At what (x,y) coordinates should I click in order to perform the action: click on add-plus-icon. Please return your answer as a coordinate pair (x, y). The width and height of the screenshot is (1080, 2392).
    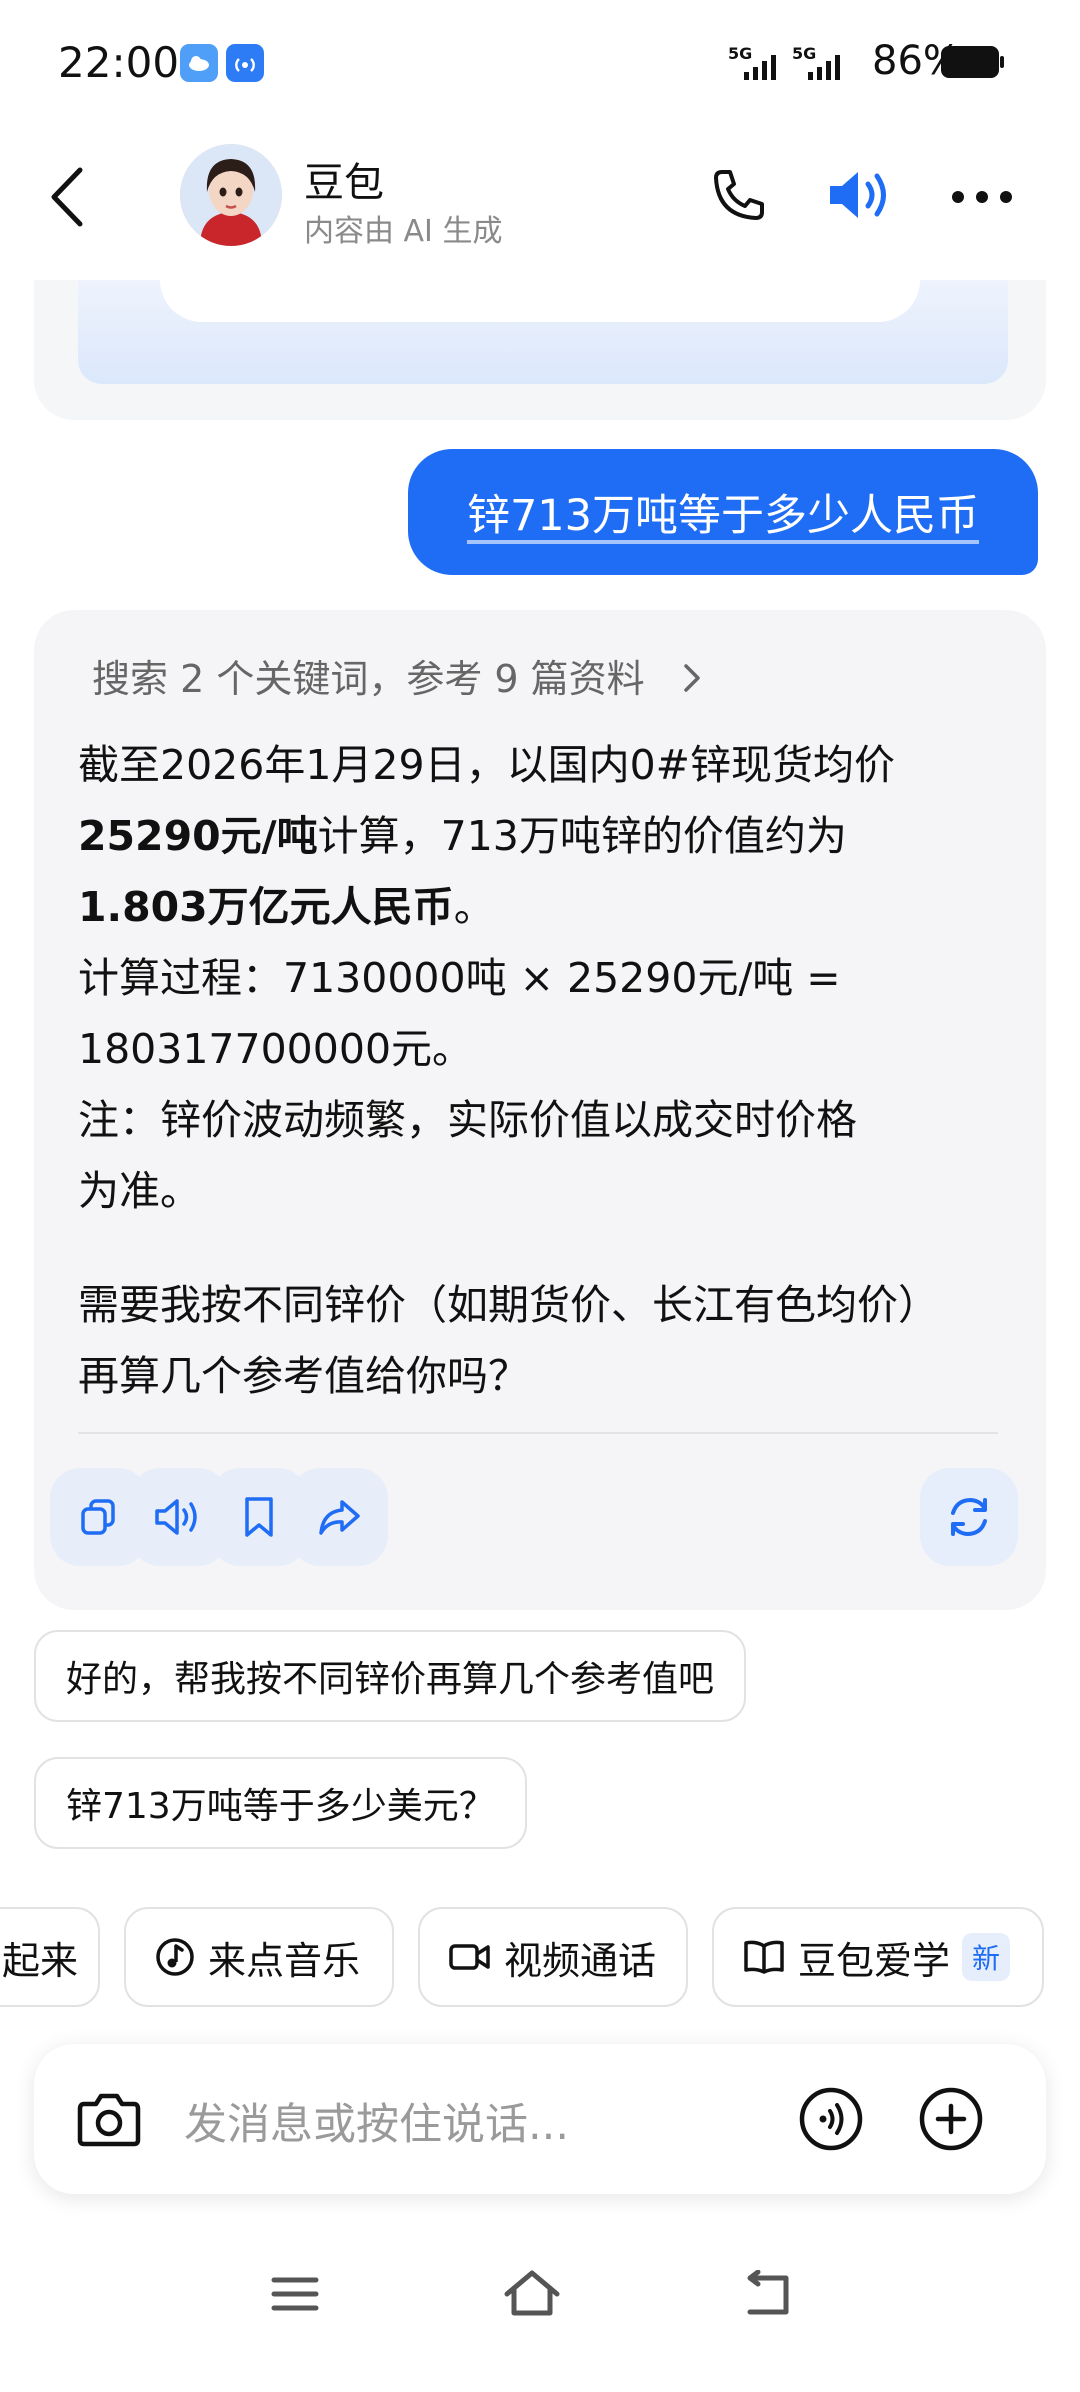
    Looking at the image, I should click on (951, 2119).